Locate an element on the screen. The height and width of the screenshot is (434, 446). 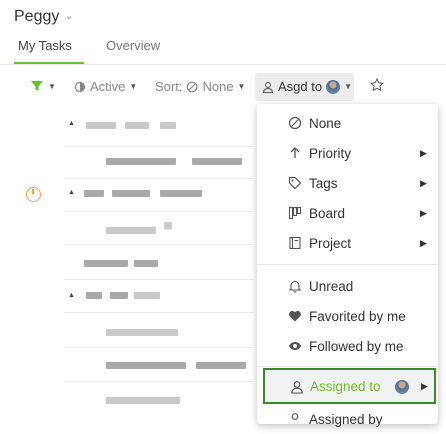
sort-label: Sort: is located at coordinates (169, 86).